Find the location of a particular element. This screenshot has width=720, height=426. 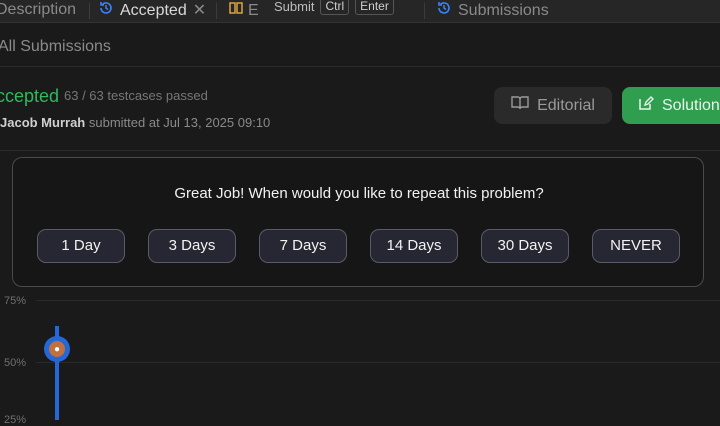

tab-accepted: Accepted ✕ is located at coordinates (152, 11).